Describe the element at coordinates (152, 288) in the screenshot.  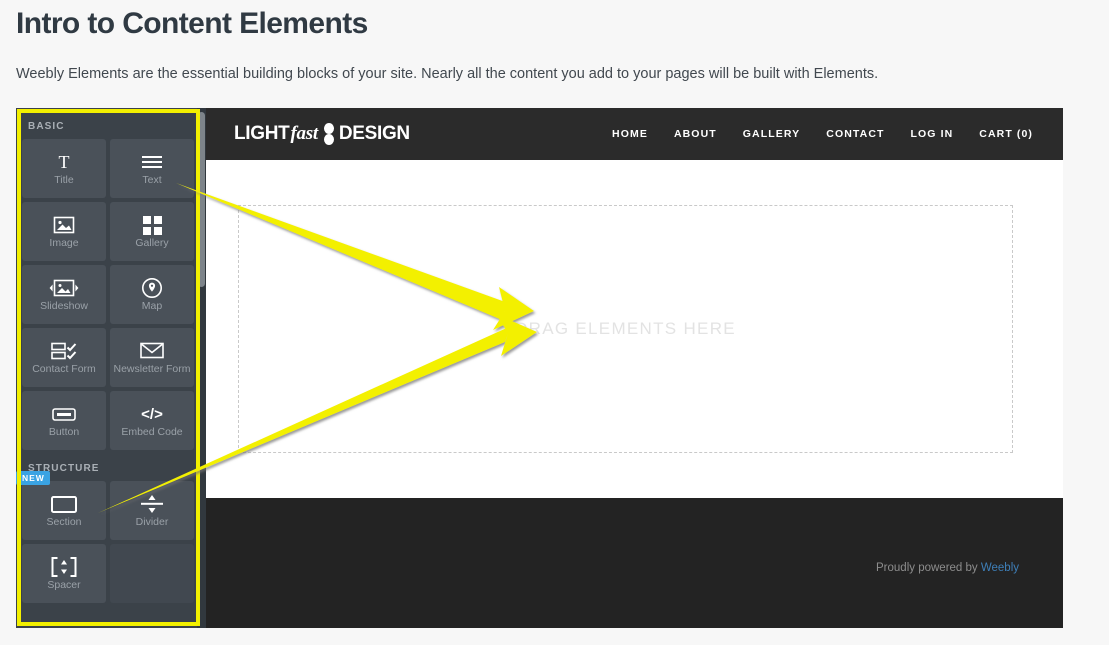
I see `map-pin-icon` at that location.